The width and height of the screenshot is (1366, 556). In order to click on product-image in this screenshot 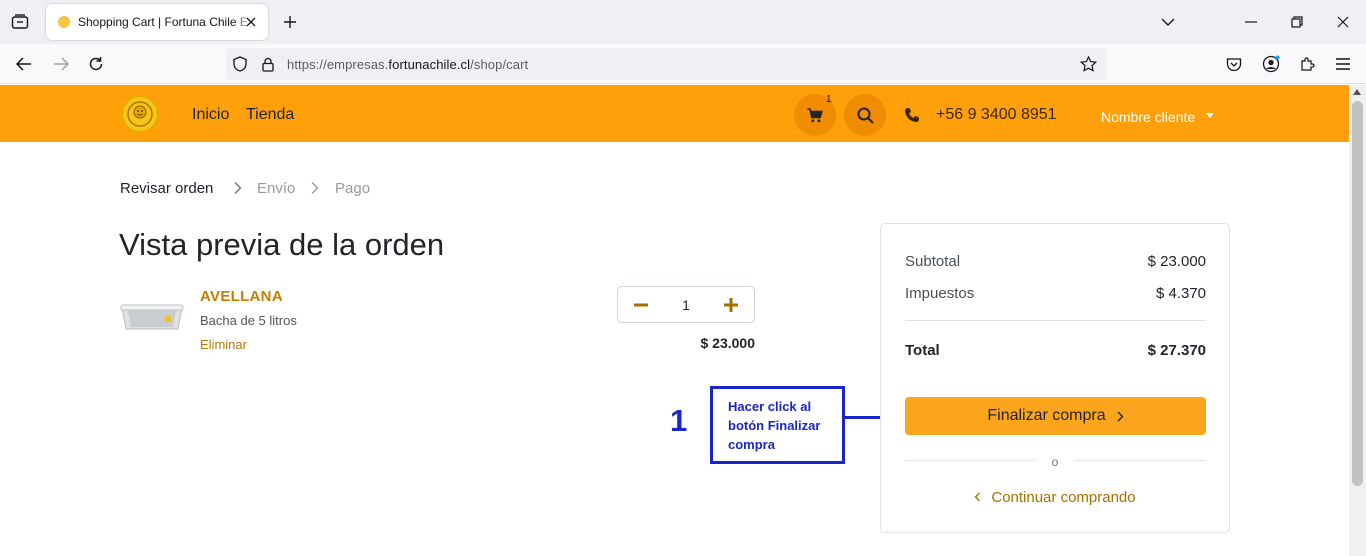, I will do `click(152, 317)`.